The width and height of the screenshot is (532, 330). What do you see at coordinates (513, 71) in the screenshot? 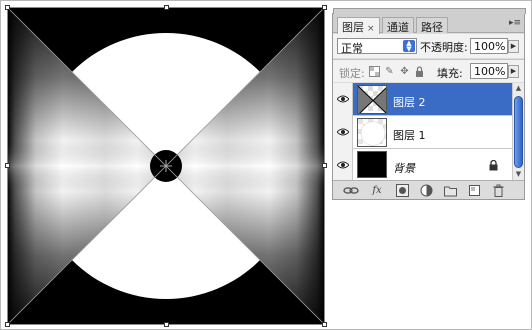
I see `fill-arrow-icon: ▶` at bounding box center [513, 71].